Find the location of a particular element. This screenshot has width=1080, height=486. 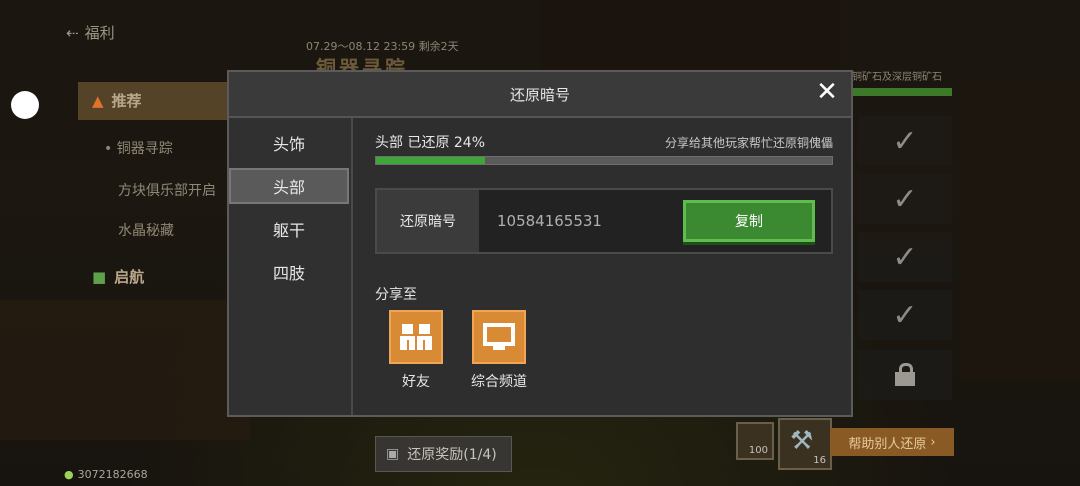

menu-item-copper-quest: • 铜器寻踪 is located at coordinates (138, 148).